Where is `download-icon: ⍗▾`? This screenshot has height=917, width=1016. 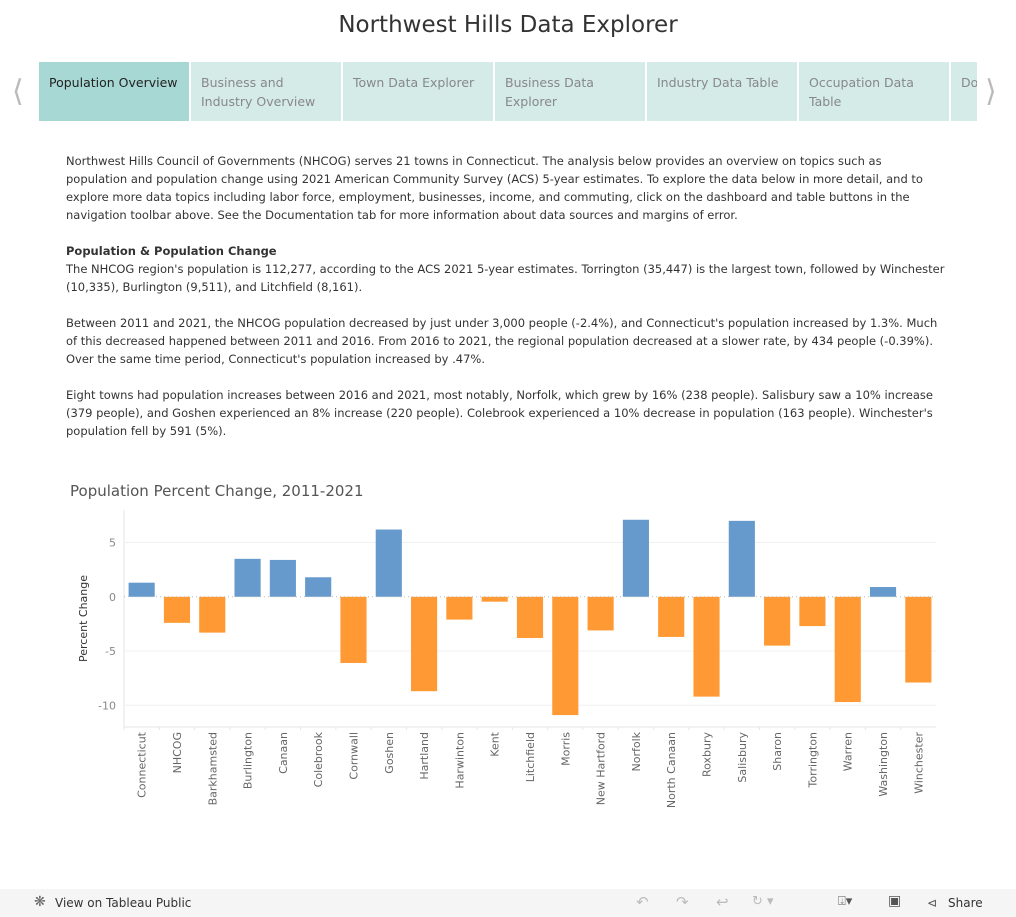 download-icon: ⍗▾ is located at coordinates (845, 901).